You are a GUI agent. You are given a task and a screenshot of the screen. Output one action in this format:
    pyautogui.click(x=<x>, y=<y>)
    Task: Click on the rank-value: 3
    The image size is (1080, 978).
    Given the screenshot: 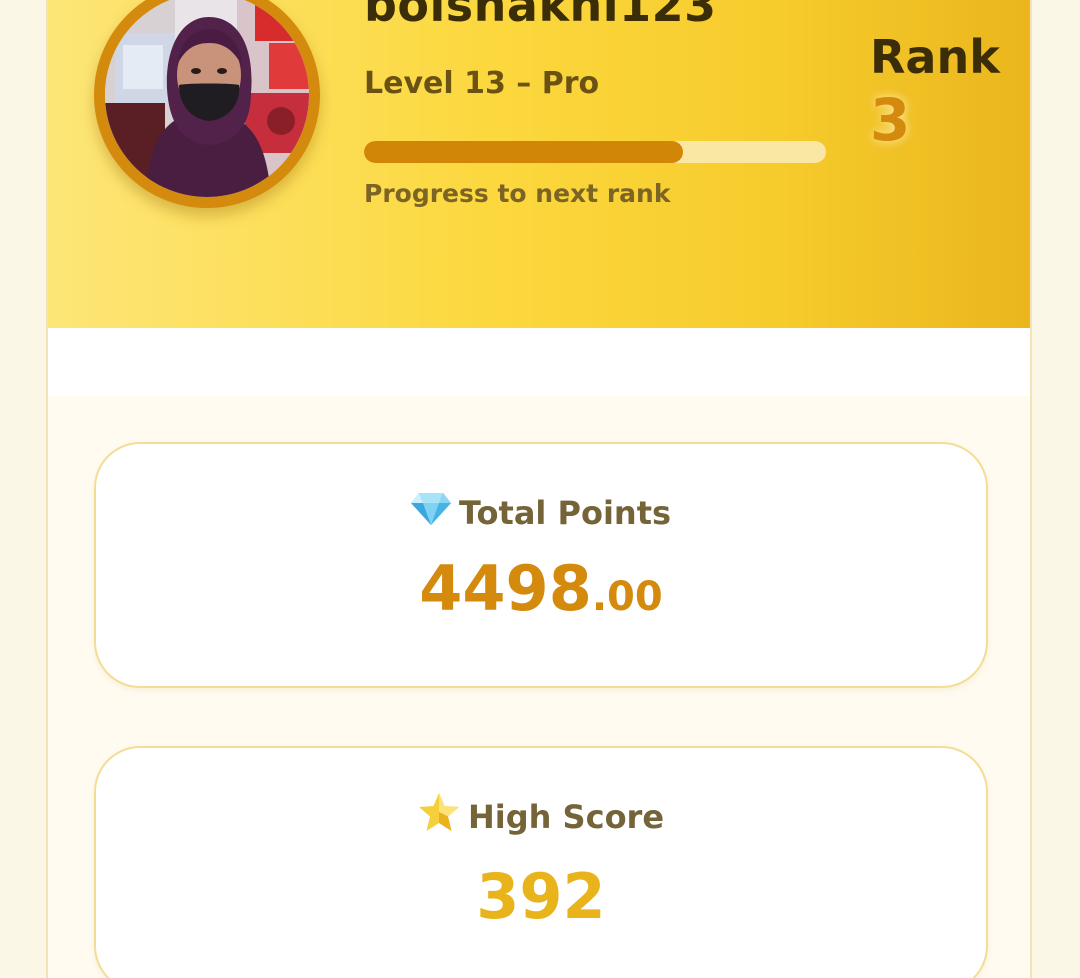 What is the action you would take?
    pyautogui.click(x=890, y=120)
    